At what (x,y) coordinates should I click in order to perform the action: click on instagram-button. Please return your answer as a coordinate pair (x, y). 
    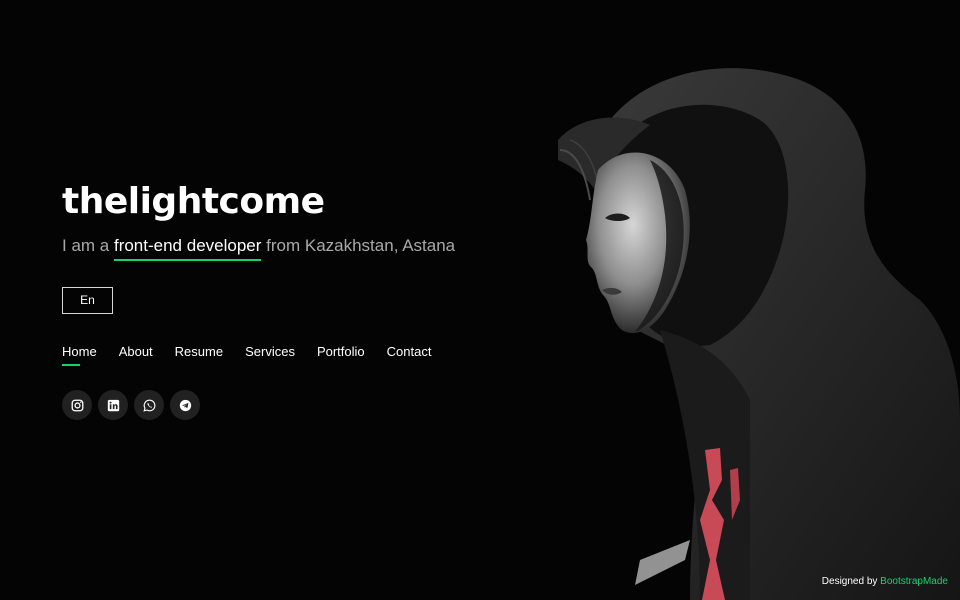
    Looking at the image, I should click on (77, 405).